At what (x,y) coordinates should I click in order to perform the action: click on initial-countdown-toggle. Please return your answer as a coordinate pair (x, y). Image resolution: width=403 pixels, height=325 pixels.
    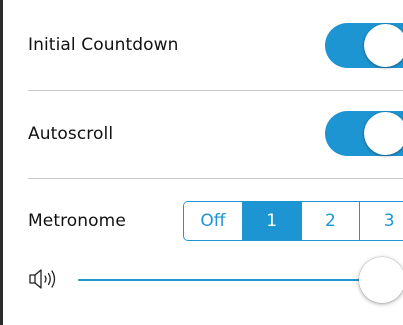
    Looking at the image, I should click on (364, 45).